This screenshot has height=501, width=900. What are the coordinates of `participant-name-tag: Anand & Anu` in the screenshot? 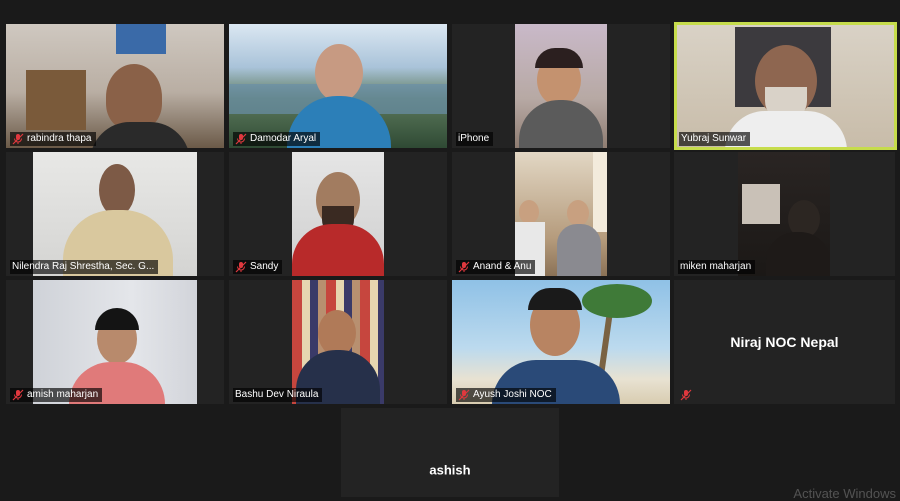 It's located at (496, 267).